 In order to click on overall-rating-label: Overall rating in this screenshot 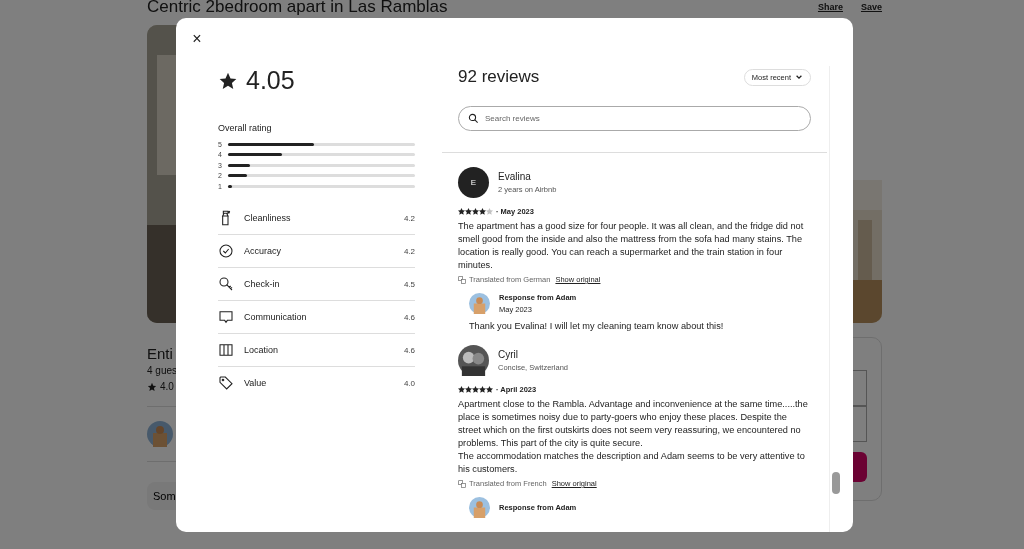, I will do `click(245, 128)`.